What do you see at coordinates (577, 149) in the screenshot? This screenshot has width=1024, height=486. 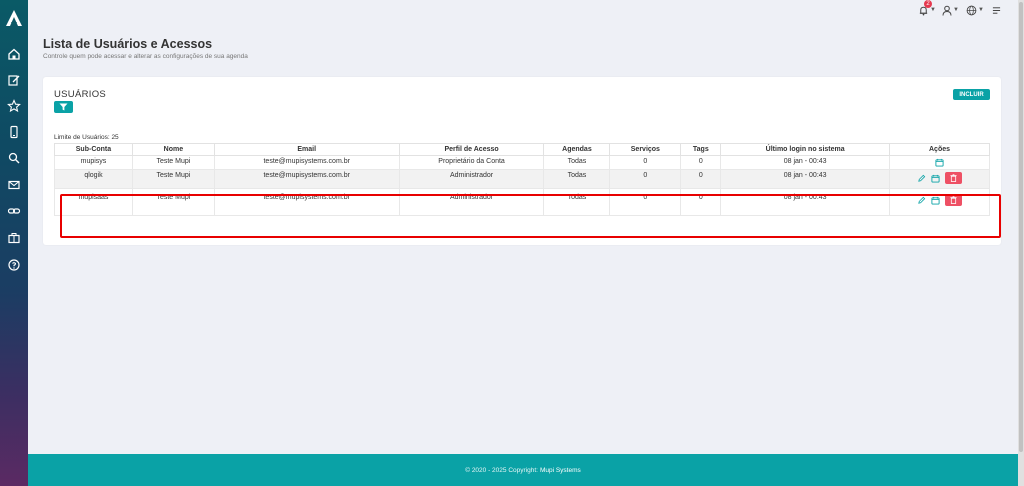 I see `col-agendas: Agendas` at bounding box center [577, 149].